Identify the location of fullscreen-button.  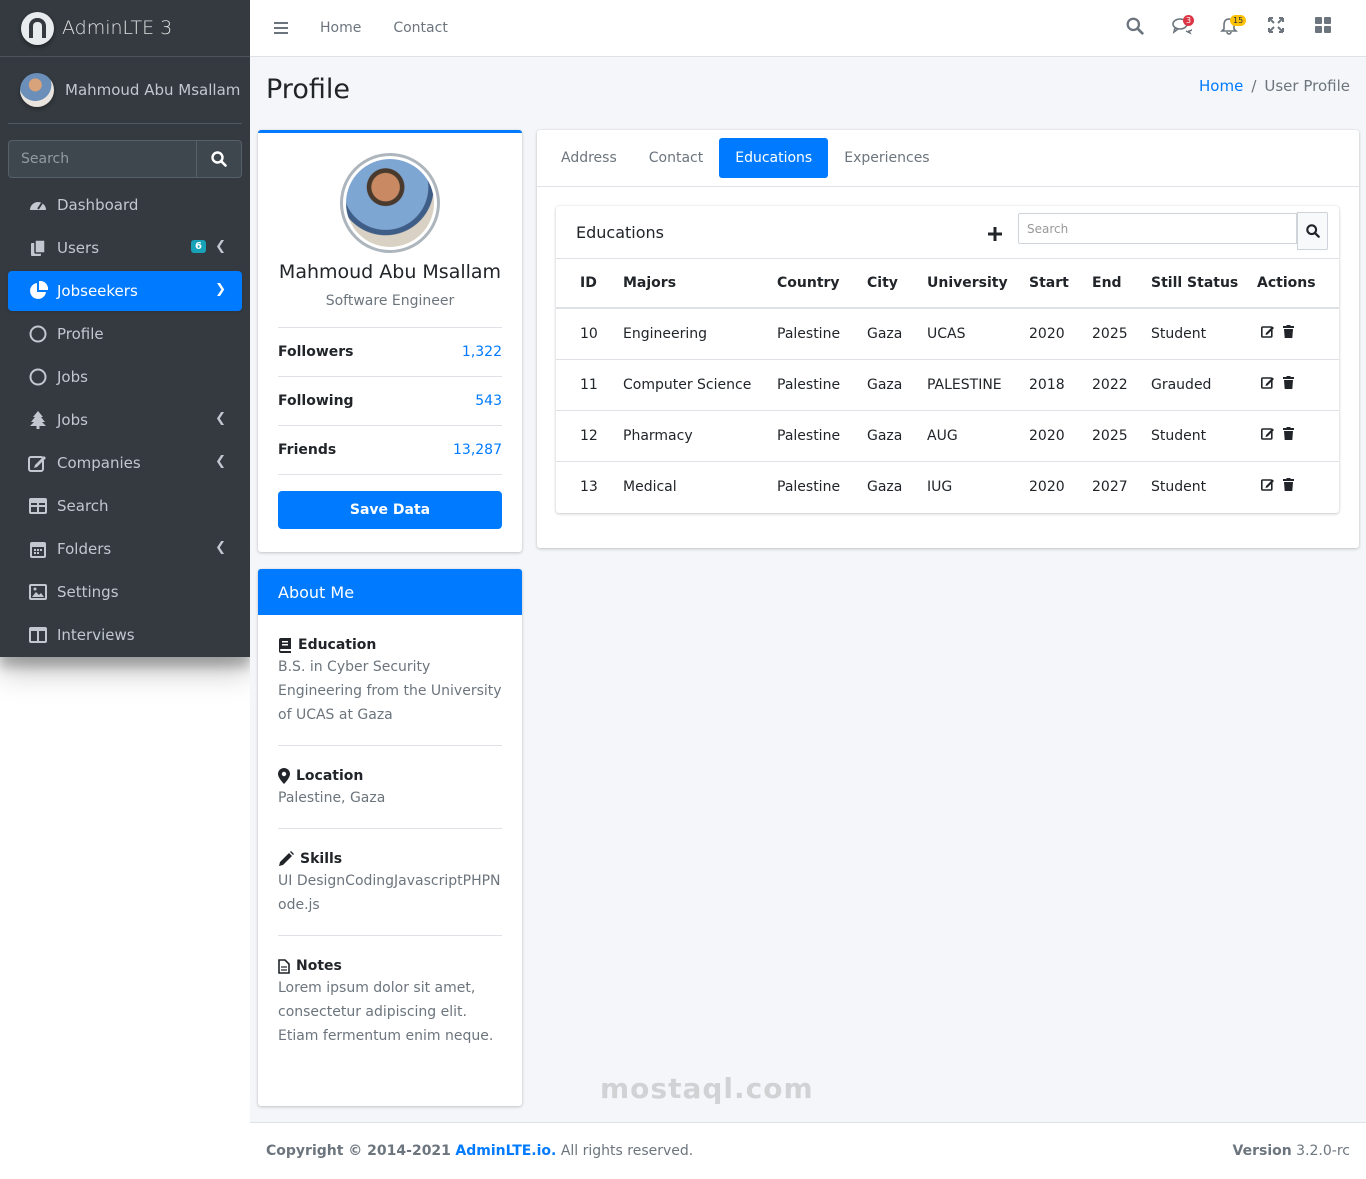
(1275, 29).